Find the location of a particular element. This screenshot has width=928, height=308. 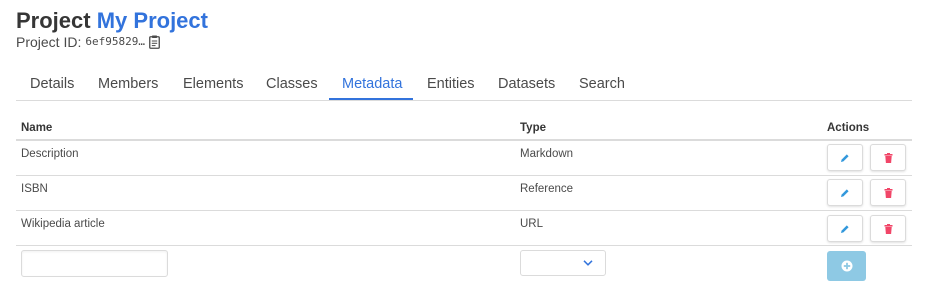

title-prefix: Project is located at coordinates (53, 20).